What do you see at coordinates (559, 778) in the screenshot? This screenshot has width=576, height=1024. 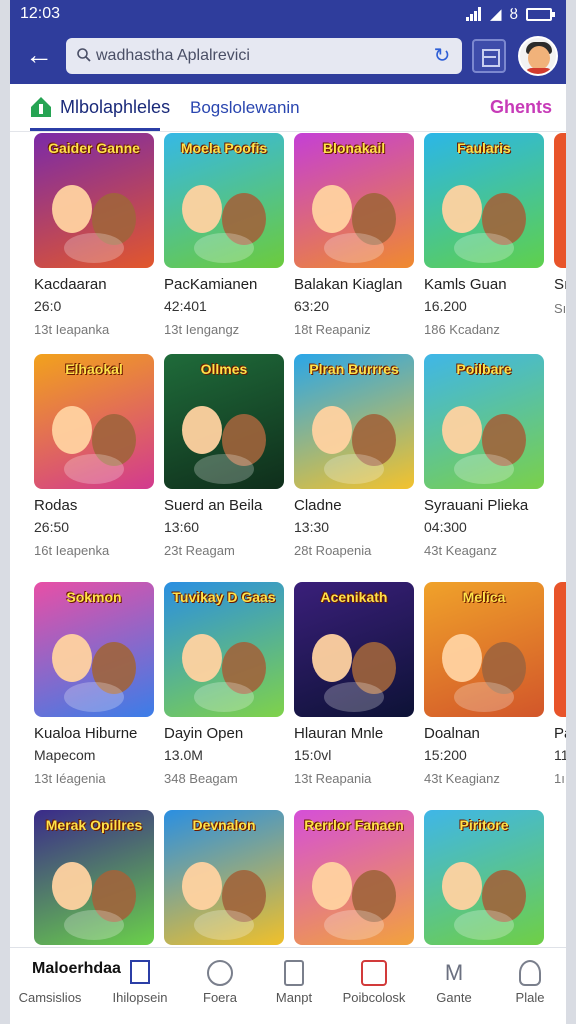 I see `game-meta: 1ı` at bounding box center [559, 778].